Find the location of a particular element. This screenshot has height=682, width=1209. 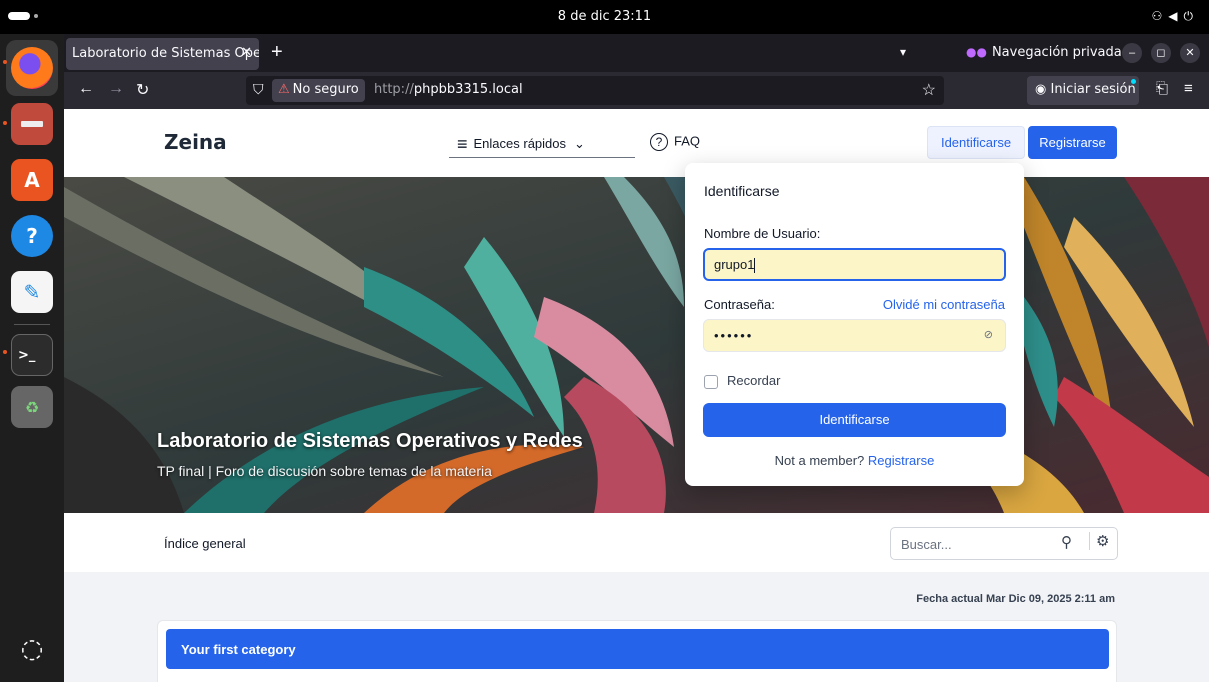

password-field: •••••• ⊘ is located at coordinates (854, 335).